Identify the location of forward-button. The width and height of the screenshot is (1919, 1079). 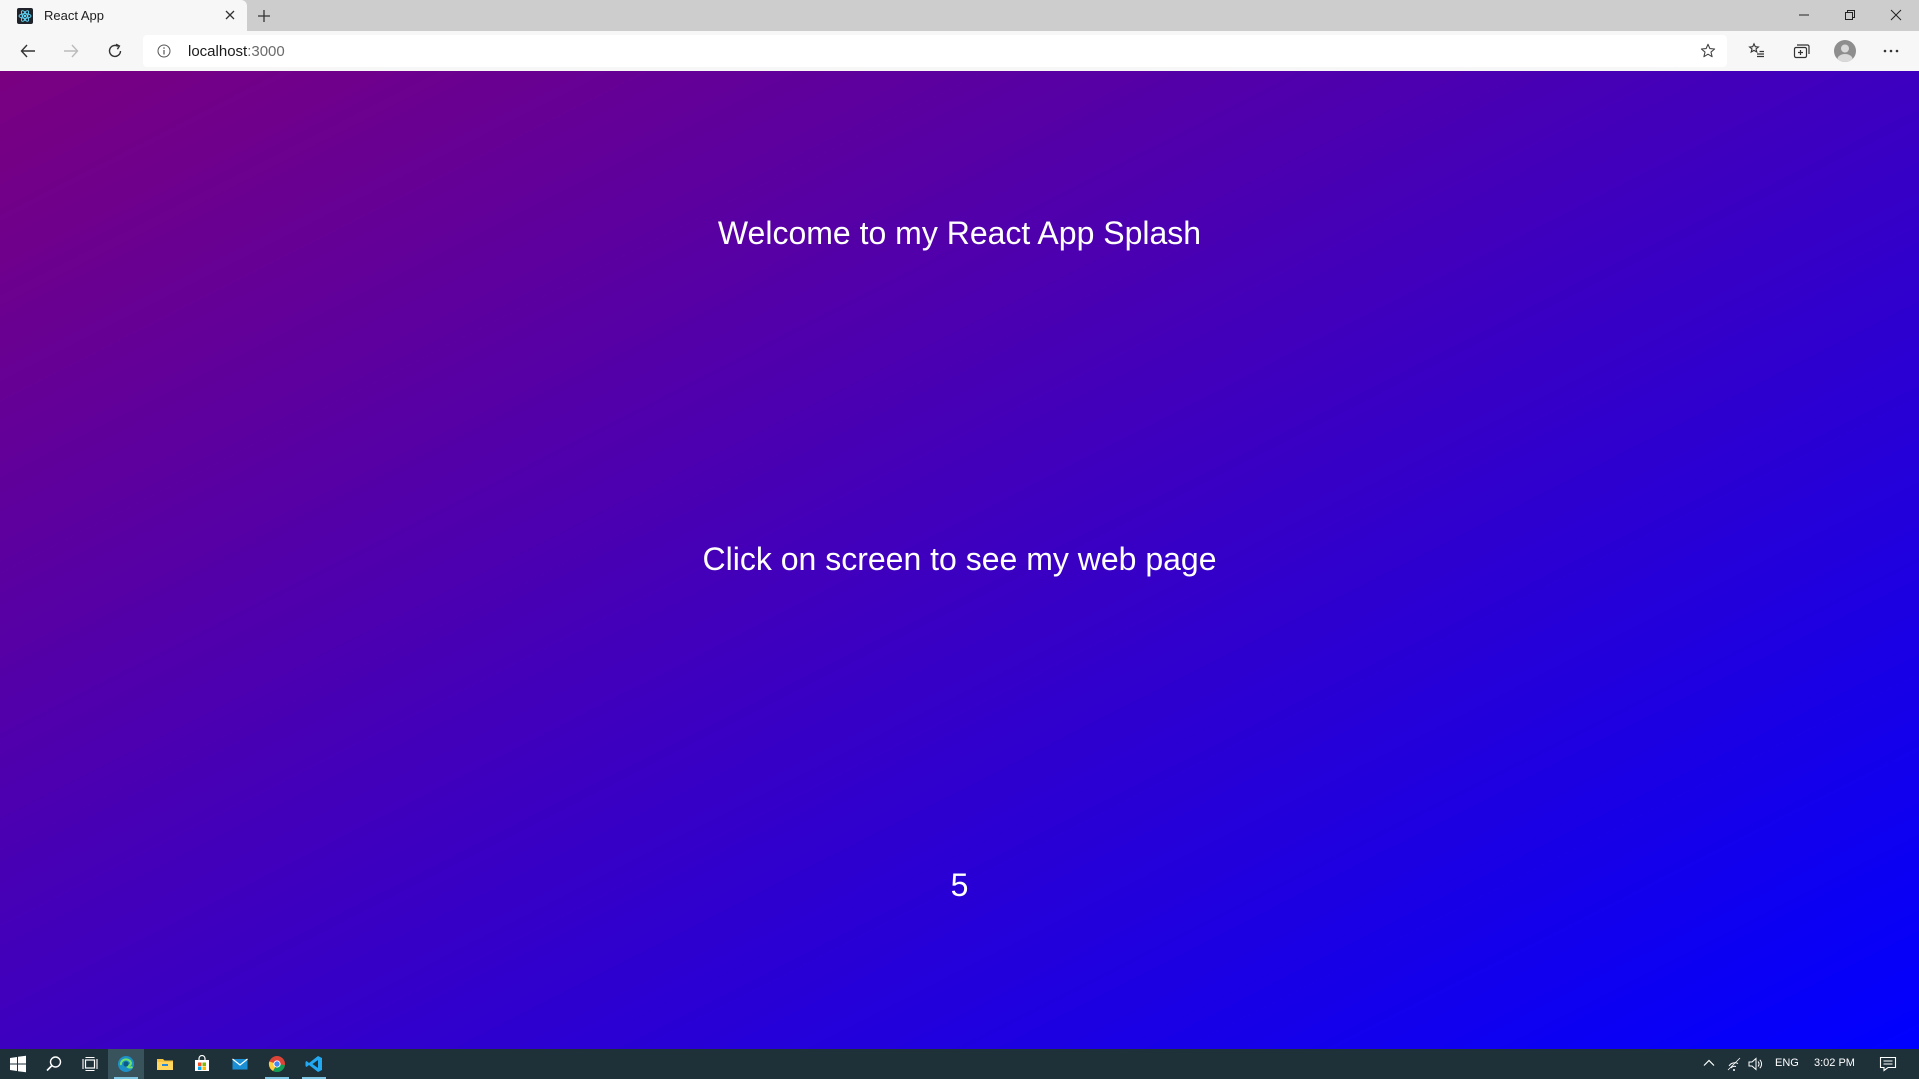
(71, 51).